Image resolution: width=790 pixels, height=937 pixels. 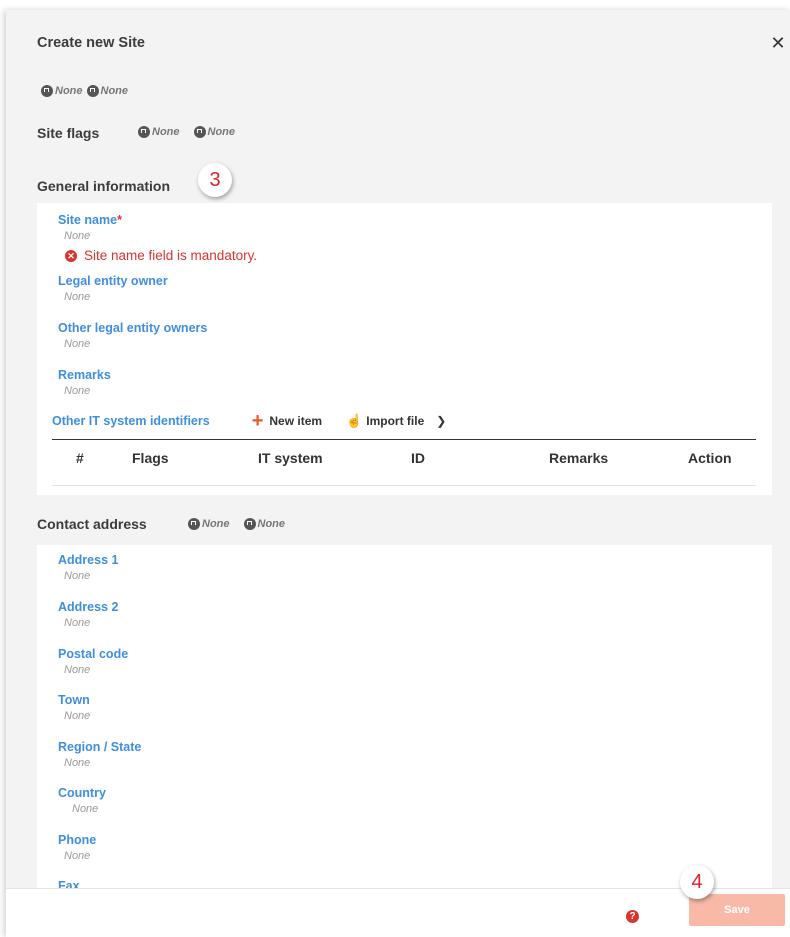 What do you see at coordinates (104, 186) in the screenshot?
I see `general-info-title: General information` at bounding box center [104, 186].